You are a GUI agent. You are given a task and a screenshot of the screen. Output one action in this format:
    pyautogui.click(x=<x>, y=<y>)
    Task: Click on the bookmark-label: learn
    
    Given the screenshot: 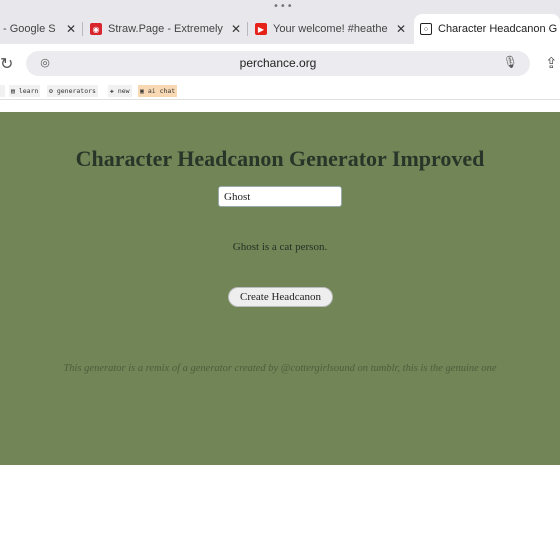 What is the action you would take?
    pyautogui.click(x=28, y=91)
    